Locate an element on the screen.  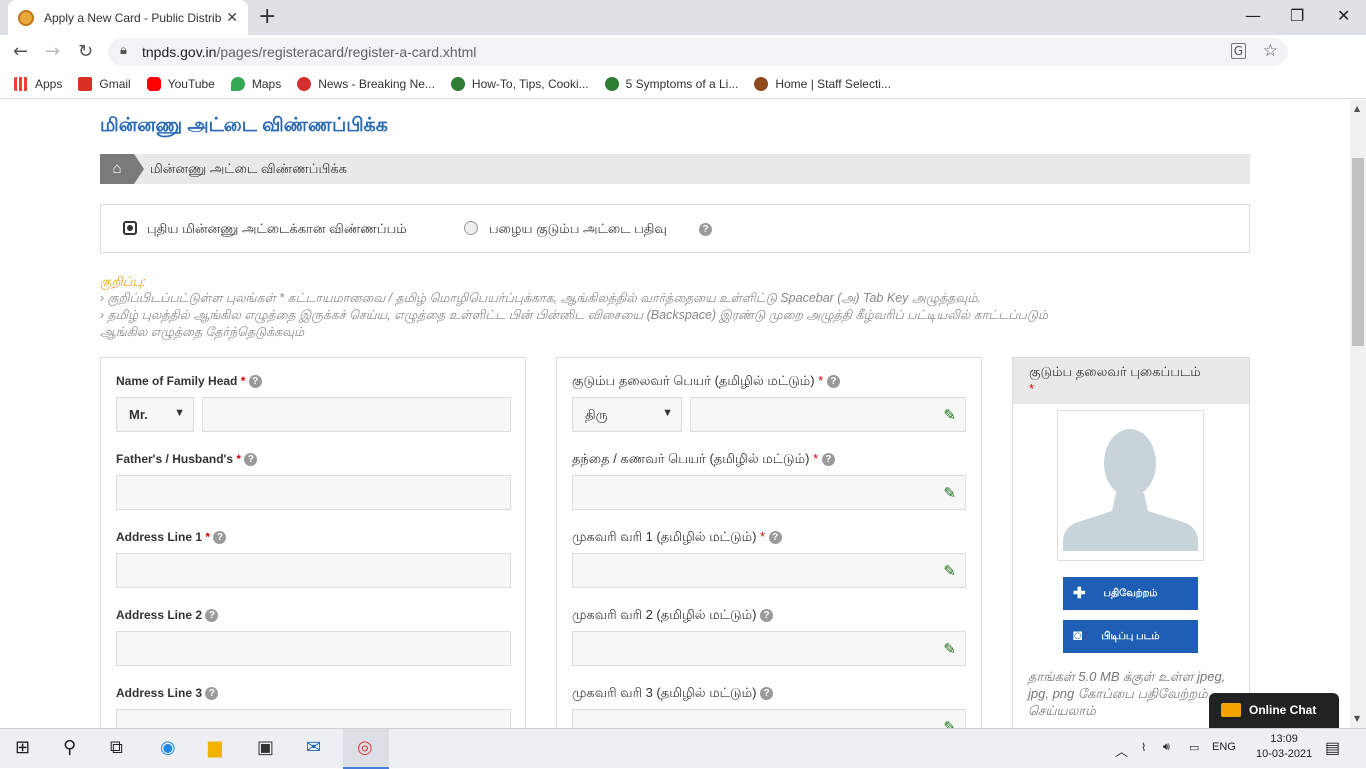
task-view-icon: ⧉ is located at coordinates (116, 747).